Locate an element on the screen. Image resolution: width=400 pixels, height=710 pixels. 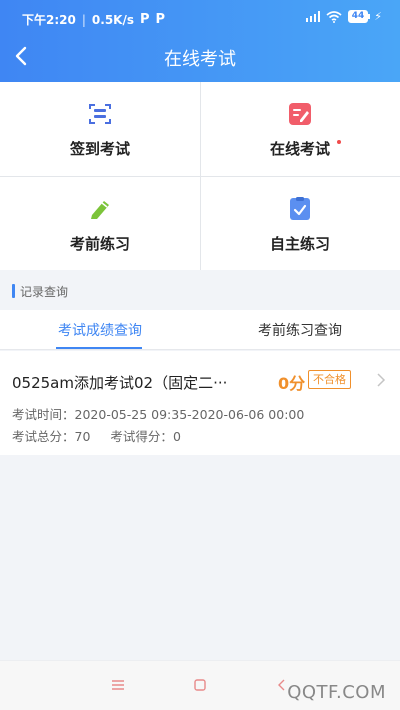
result-badge: 不合格 is located at coordinates (329, 379).